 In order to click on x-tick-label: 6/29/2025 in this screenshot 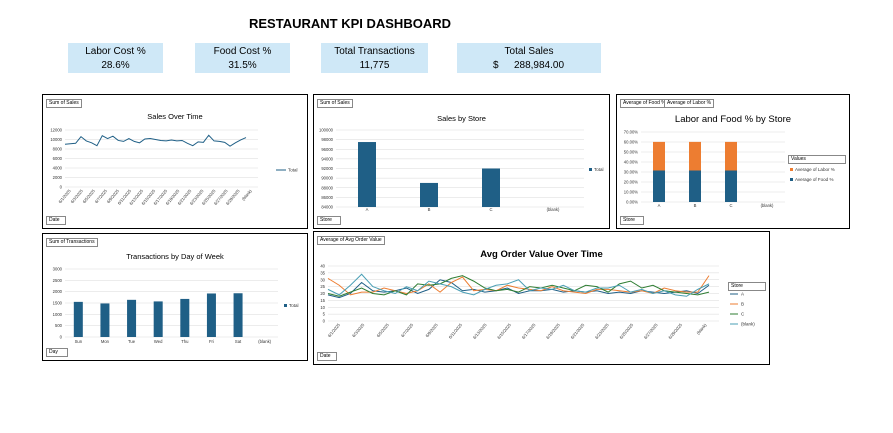, I will do `click(675, 331)`.